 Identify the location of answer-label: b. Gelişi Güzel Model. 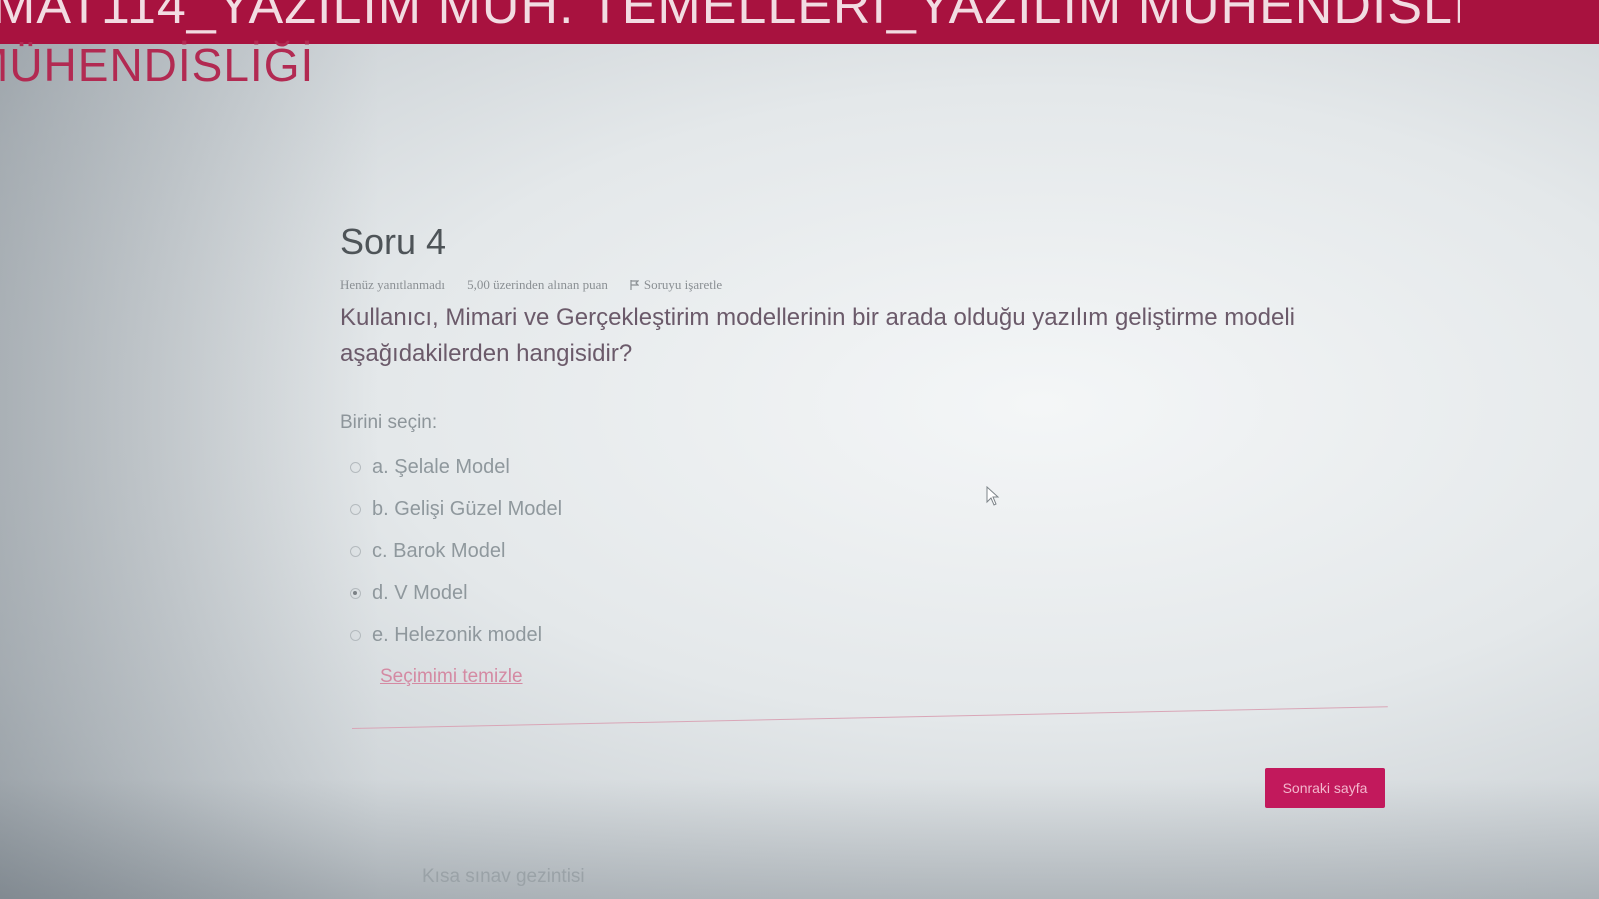
(467, 508).